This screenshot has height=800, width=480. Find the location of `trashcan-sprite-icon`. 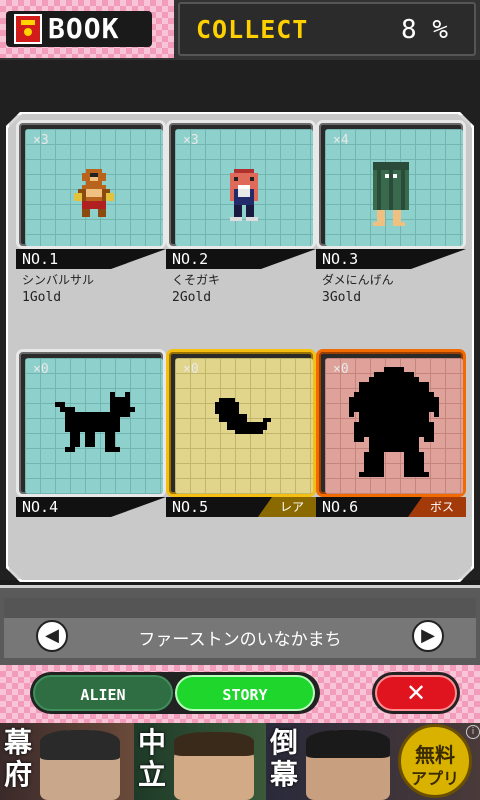

trashcan-sprite-icon is located at coordinates (391, 194).